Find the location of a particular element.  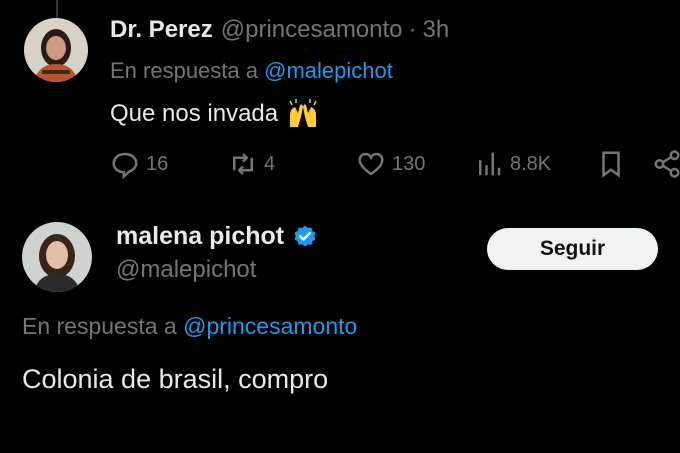

replying-to-line: En respuesta a @malepichot is located at coordinates (251, 71).